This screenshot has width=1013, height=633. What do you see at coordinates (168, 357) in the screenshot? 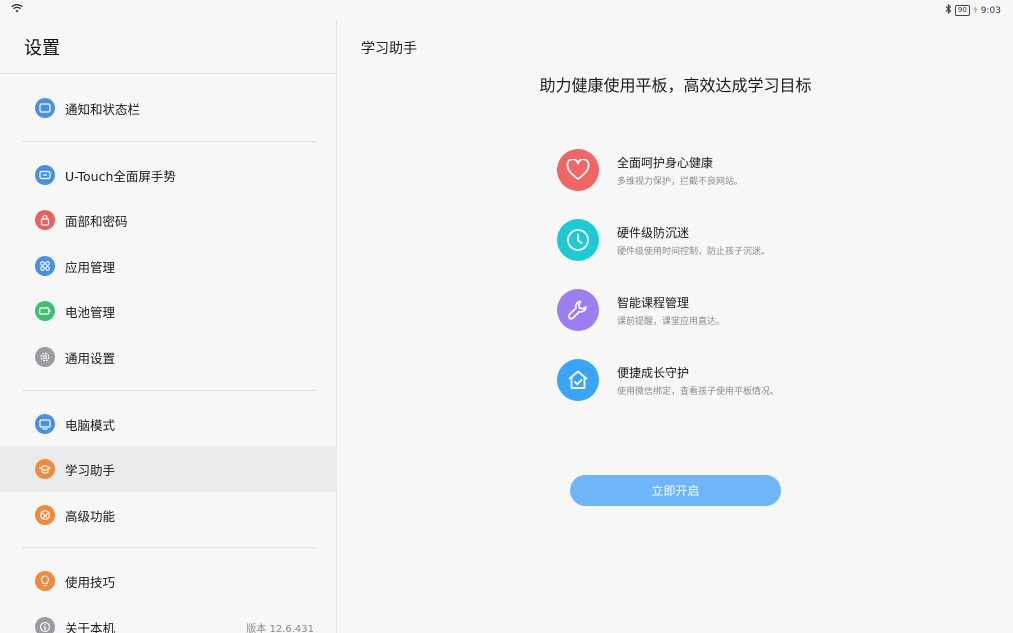
I see `sidebar-item-general: 通用设置` at bounding box center [168, 357].